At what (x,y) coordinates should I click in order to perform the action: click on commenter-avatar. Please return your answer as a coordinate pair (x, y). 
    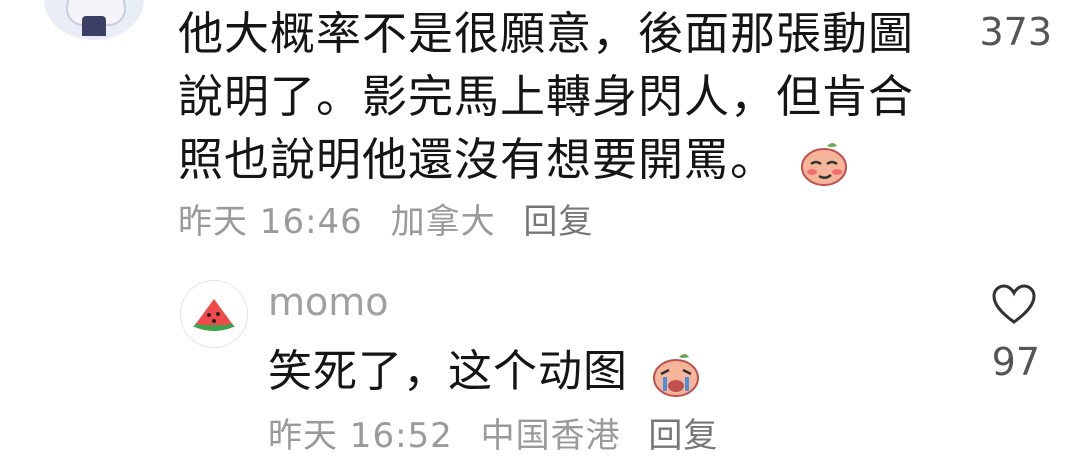
    Looking at the image, I should click on (94, 20).